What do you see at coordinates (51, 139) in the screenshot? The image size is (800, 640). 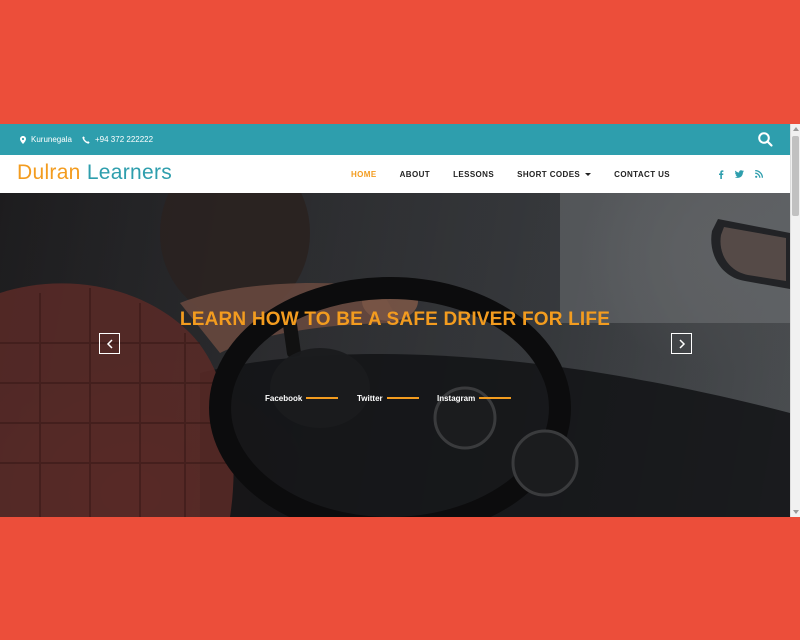 I see `location-text: Kurunegala` at bounding box center [51, 139].